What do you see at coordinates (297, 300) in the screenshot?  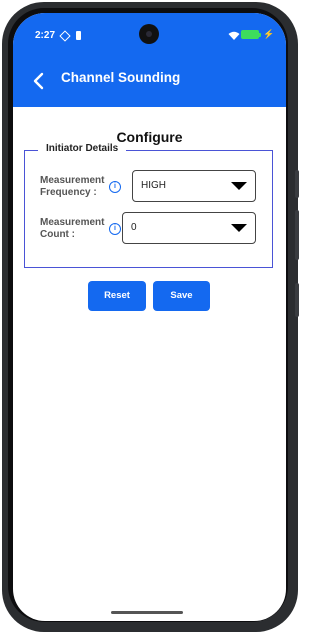 I see `power-button` at bounding box center [297, 300].